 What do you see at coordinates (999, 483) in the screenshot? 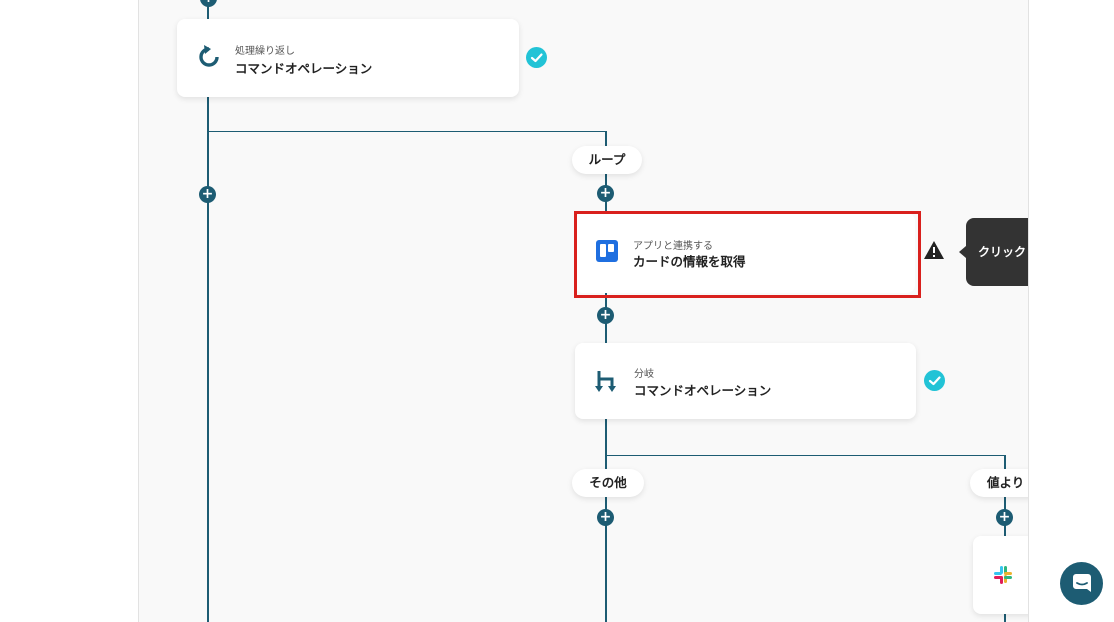
I see `condition-branch-label: 値より` at bounding box center [999, 483].